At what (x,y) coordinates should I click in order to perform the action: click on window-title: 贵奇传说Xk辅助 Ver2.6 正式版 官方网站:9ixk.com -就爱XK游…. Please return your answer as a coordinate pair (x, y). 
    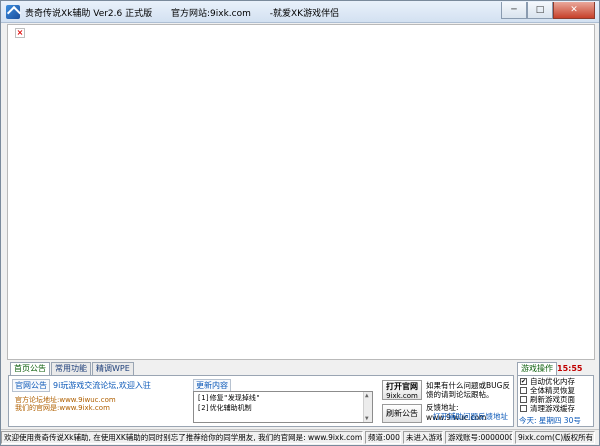
    Looking at the image, I should click on (190, 12).